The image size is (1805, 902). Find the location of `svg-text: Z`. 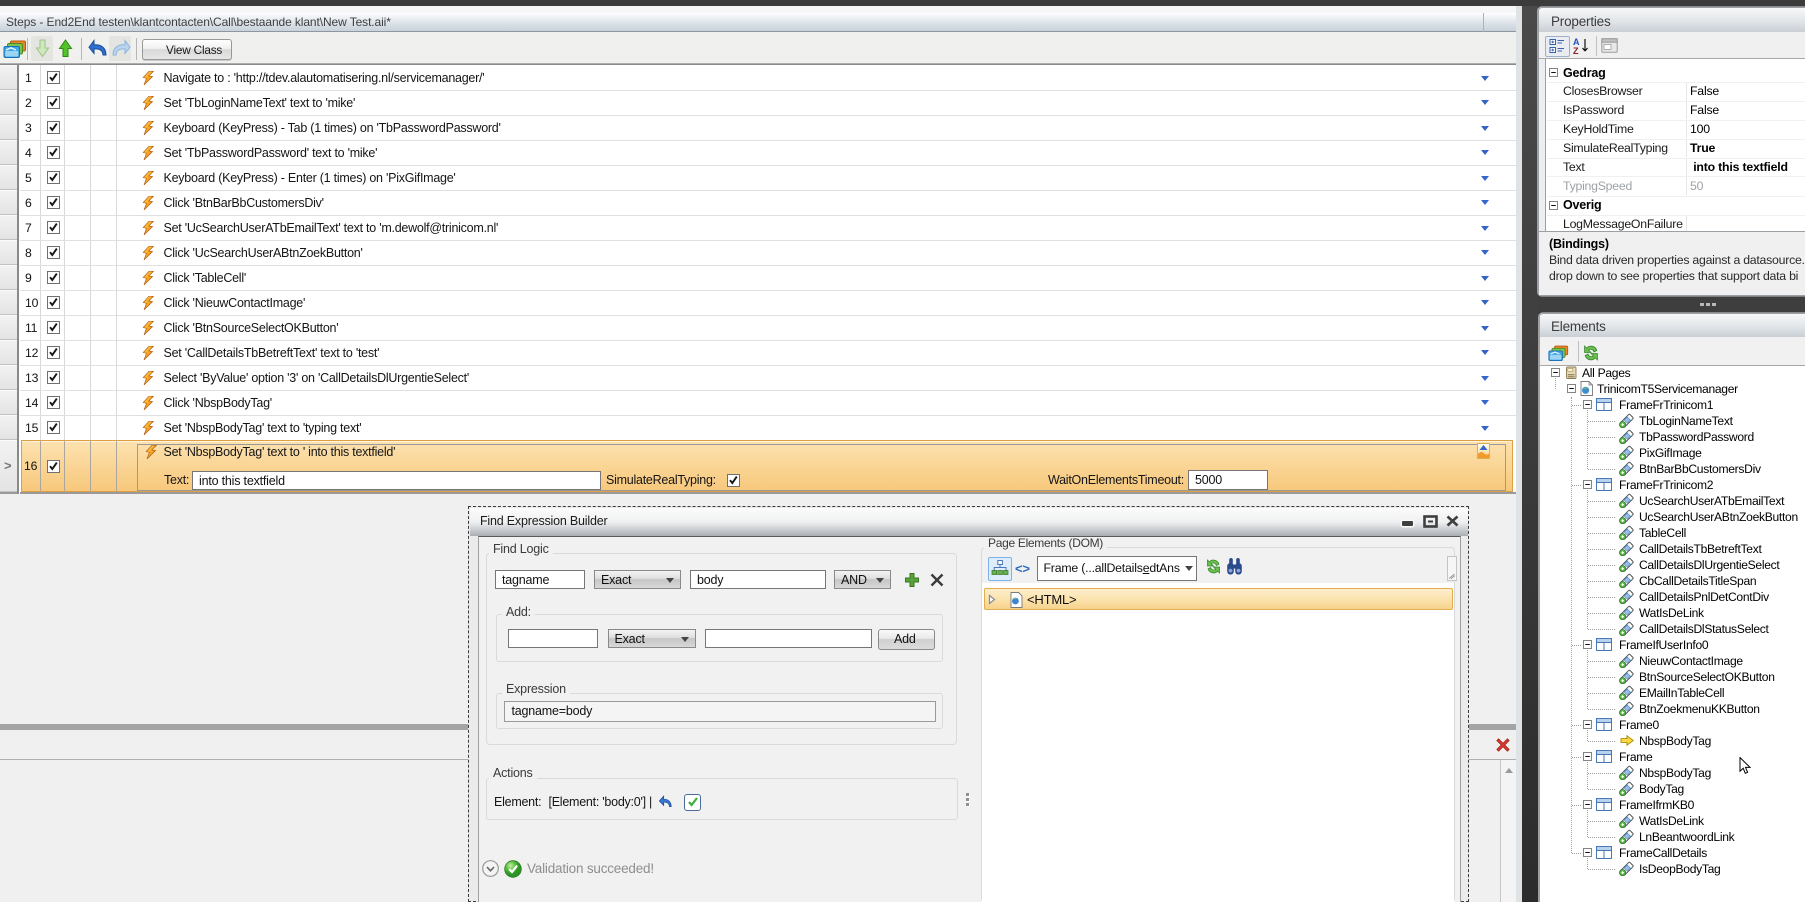

svg-text: Z is located at coordinates (1576, 50).